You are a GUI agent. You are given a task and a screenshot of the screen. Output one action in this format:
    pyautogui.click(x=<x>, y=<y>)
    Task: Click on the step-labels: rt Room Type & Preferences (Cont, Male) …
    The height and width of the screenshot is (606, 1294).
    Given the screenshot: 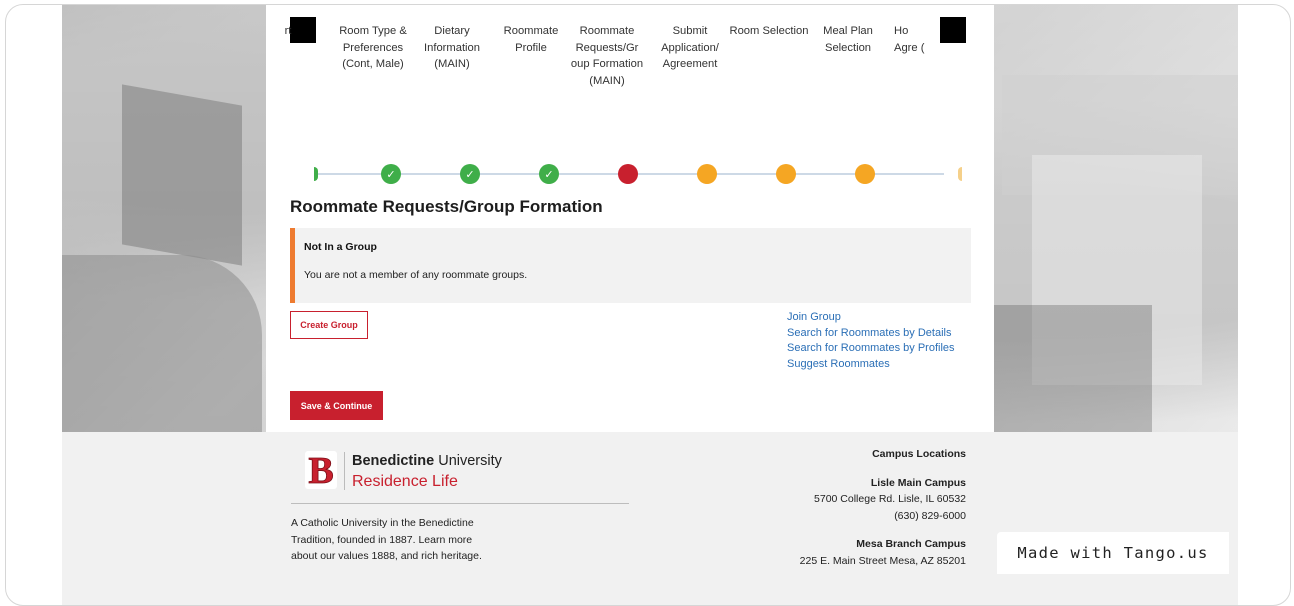 What is the action you would take?
    pyautogui.click(x=627, y=78)
    